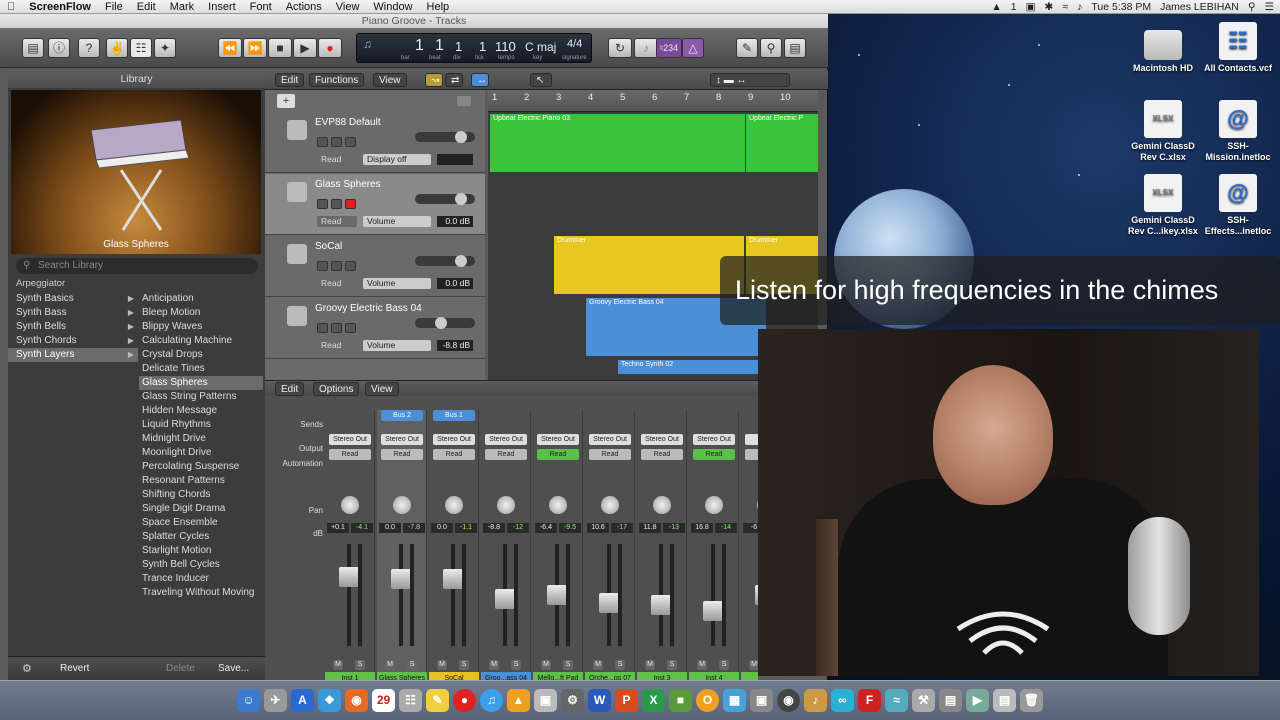  What do you see at coordinates (714, 676) in the screenshot?
I see `channel-name: Inst 4` at bounding box center [714, 676].